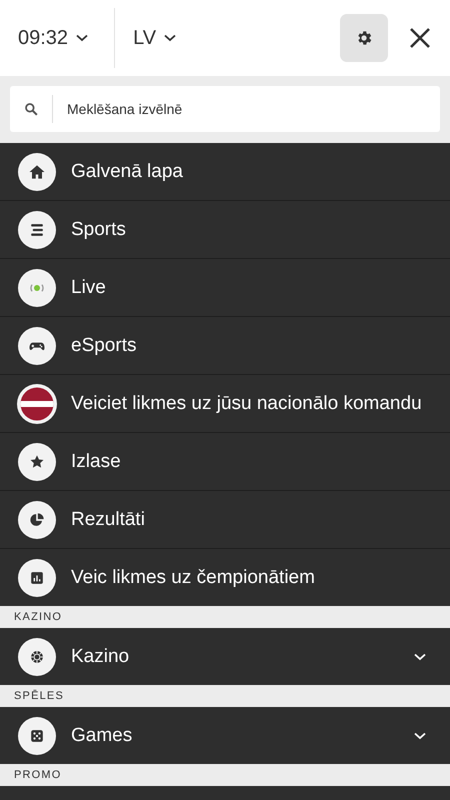  What do you see at coordinates (37, 404) in the screenshot?
I see `flag-icon` at bounding box center [37, 404].